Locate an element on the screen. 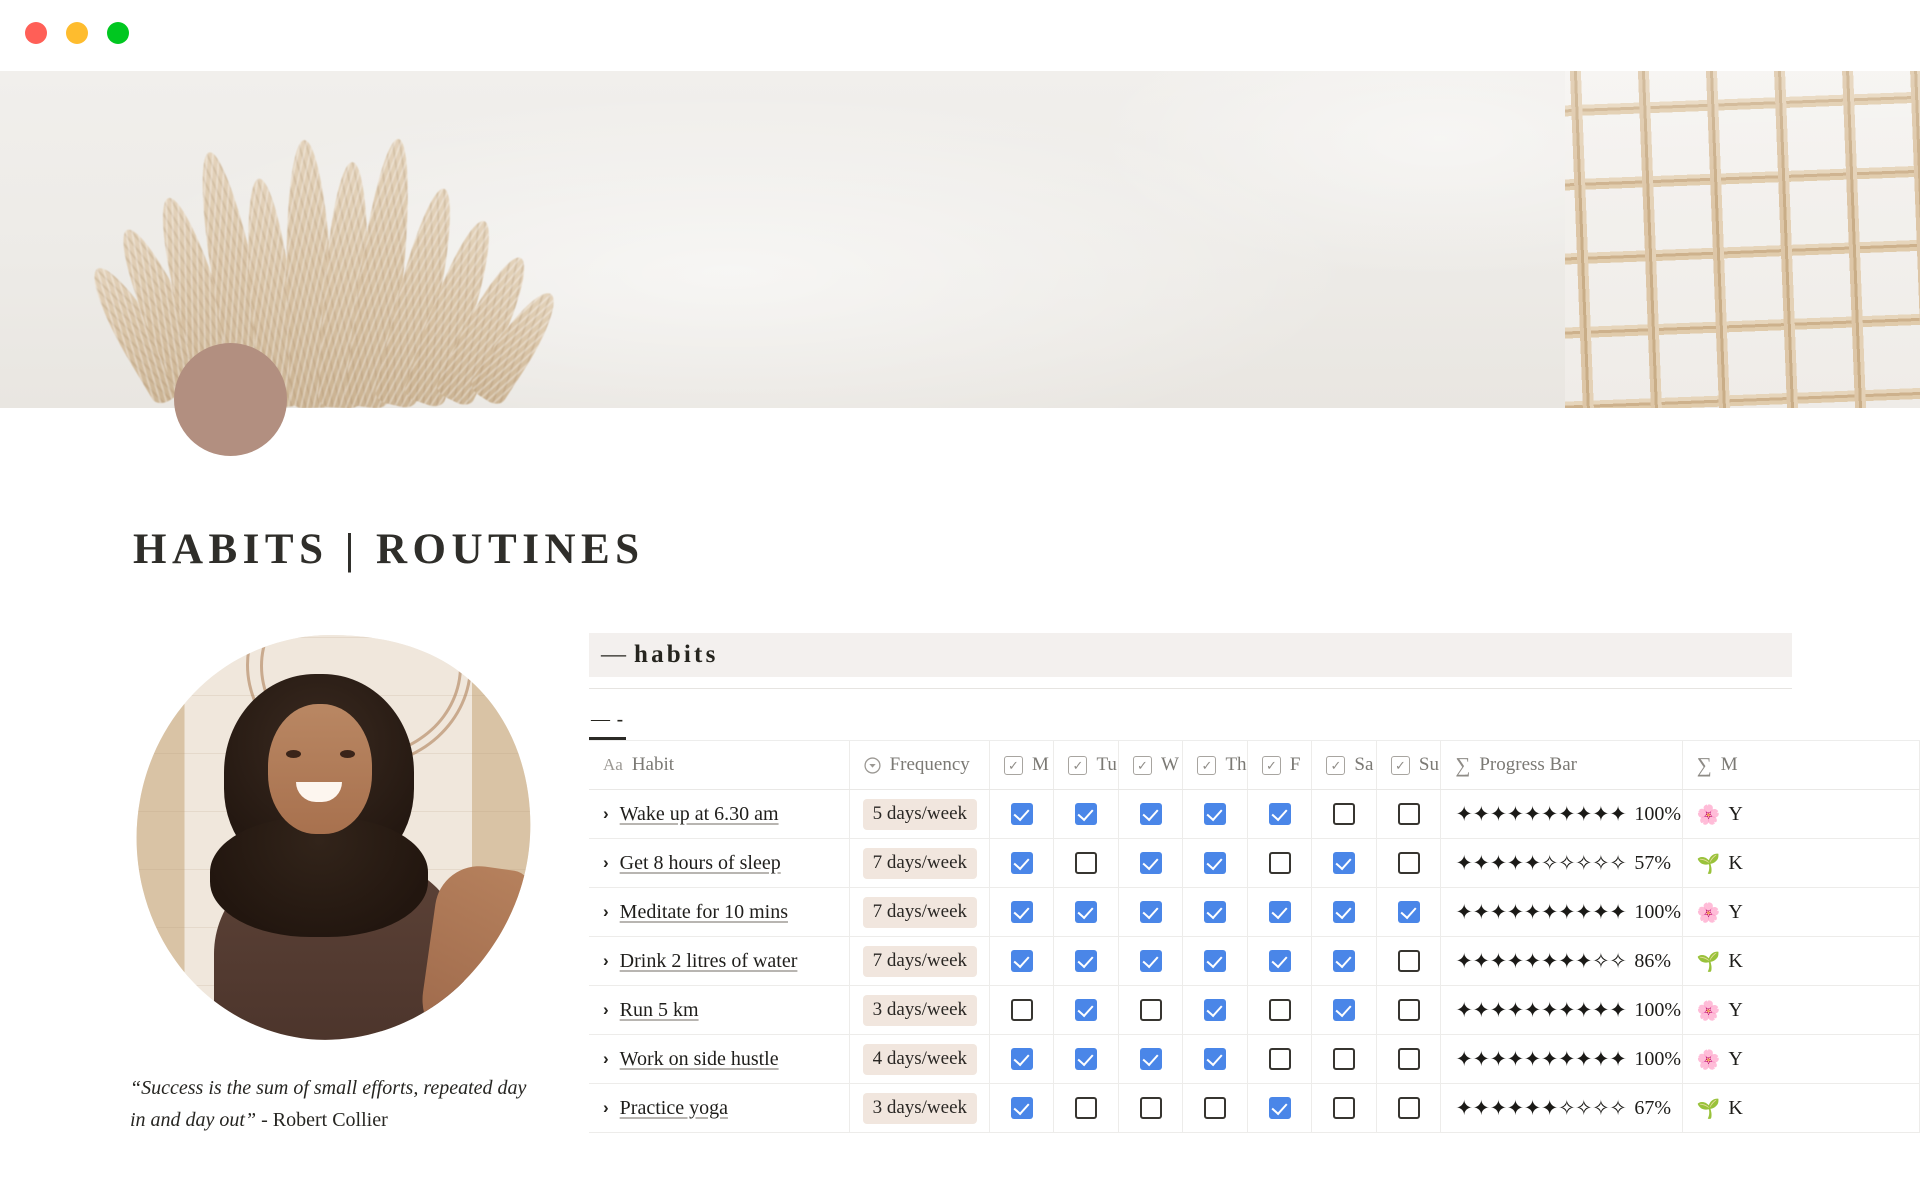  column-header-message: ∑ M is located at coordinates (1801, 765).